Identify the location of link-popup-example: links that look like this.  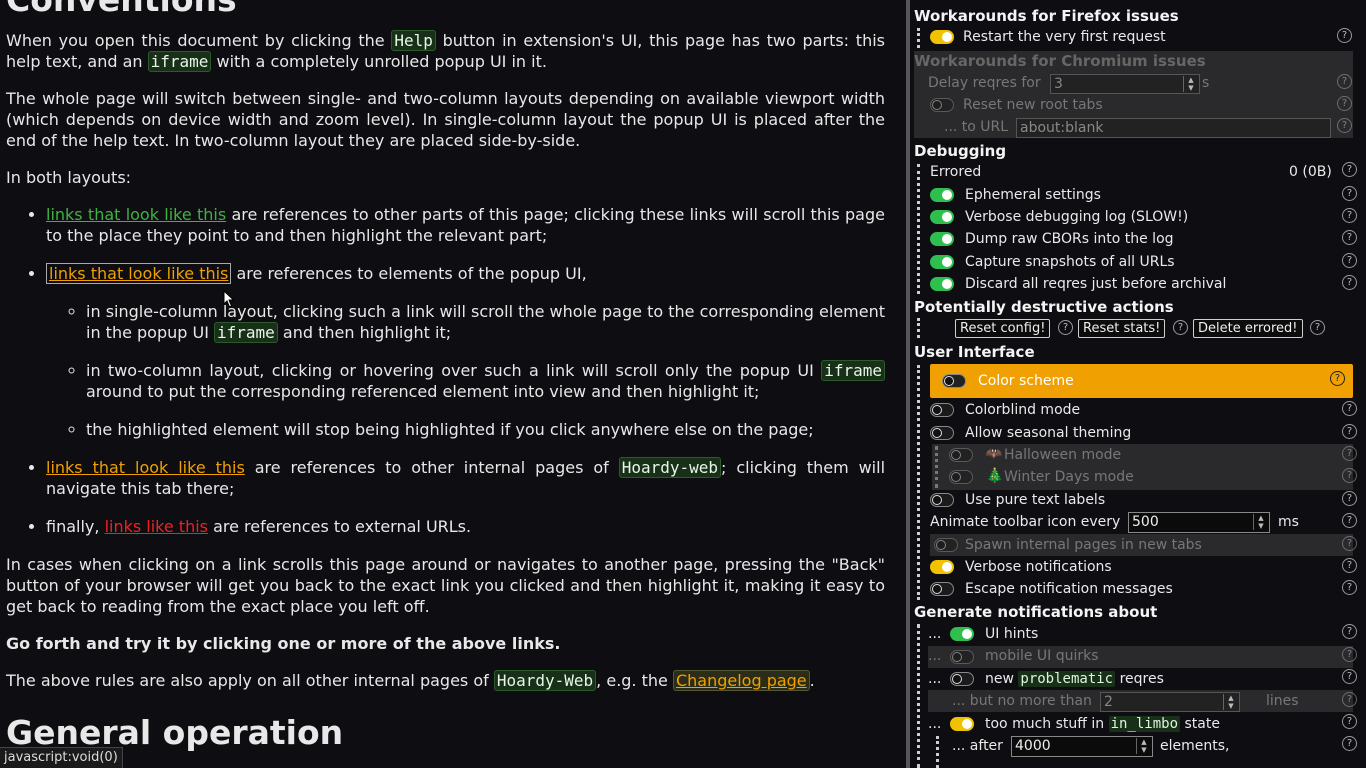
(139, 273).